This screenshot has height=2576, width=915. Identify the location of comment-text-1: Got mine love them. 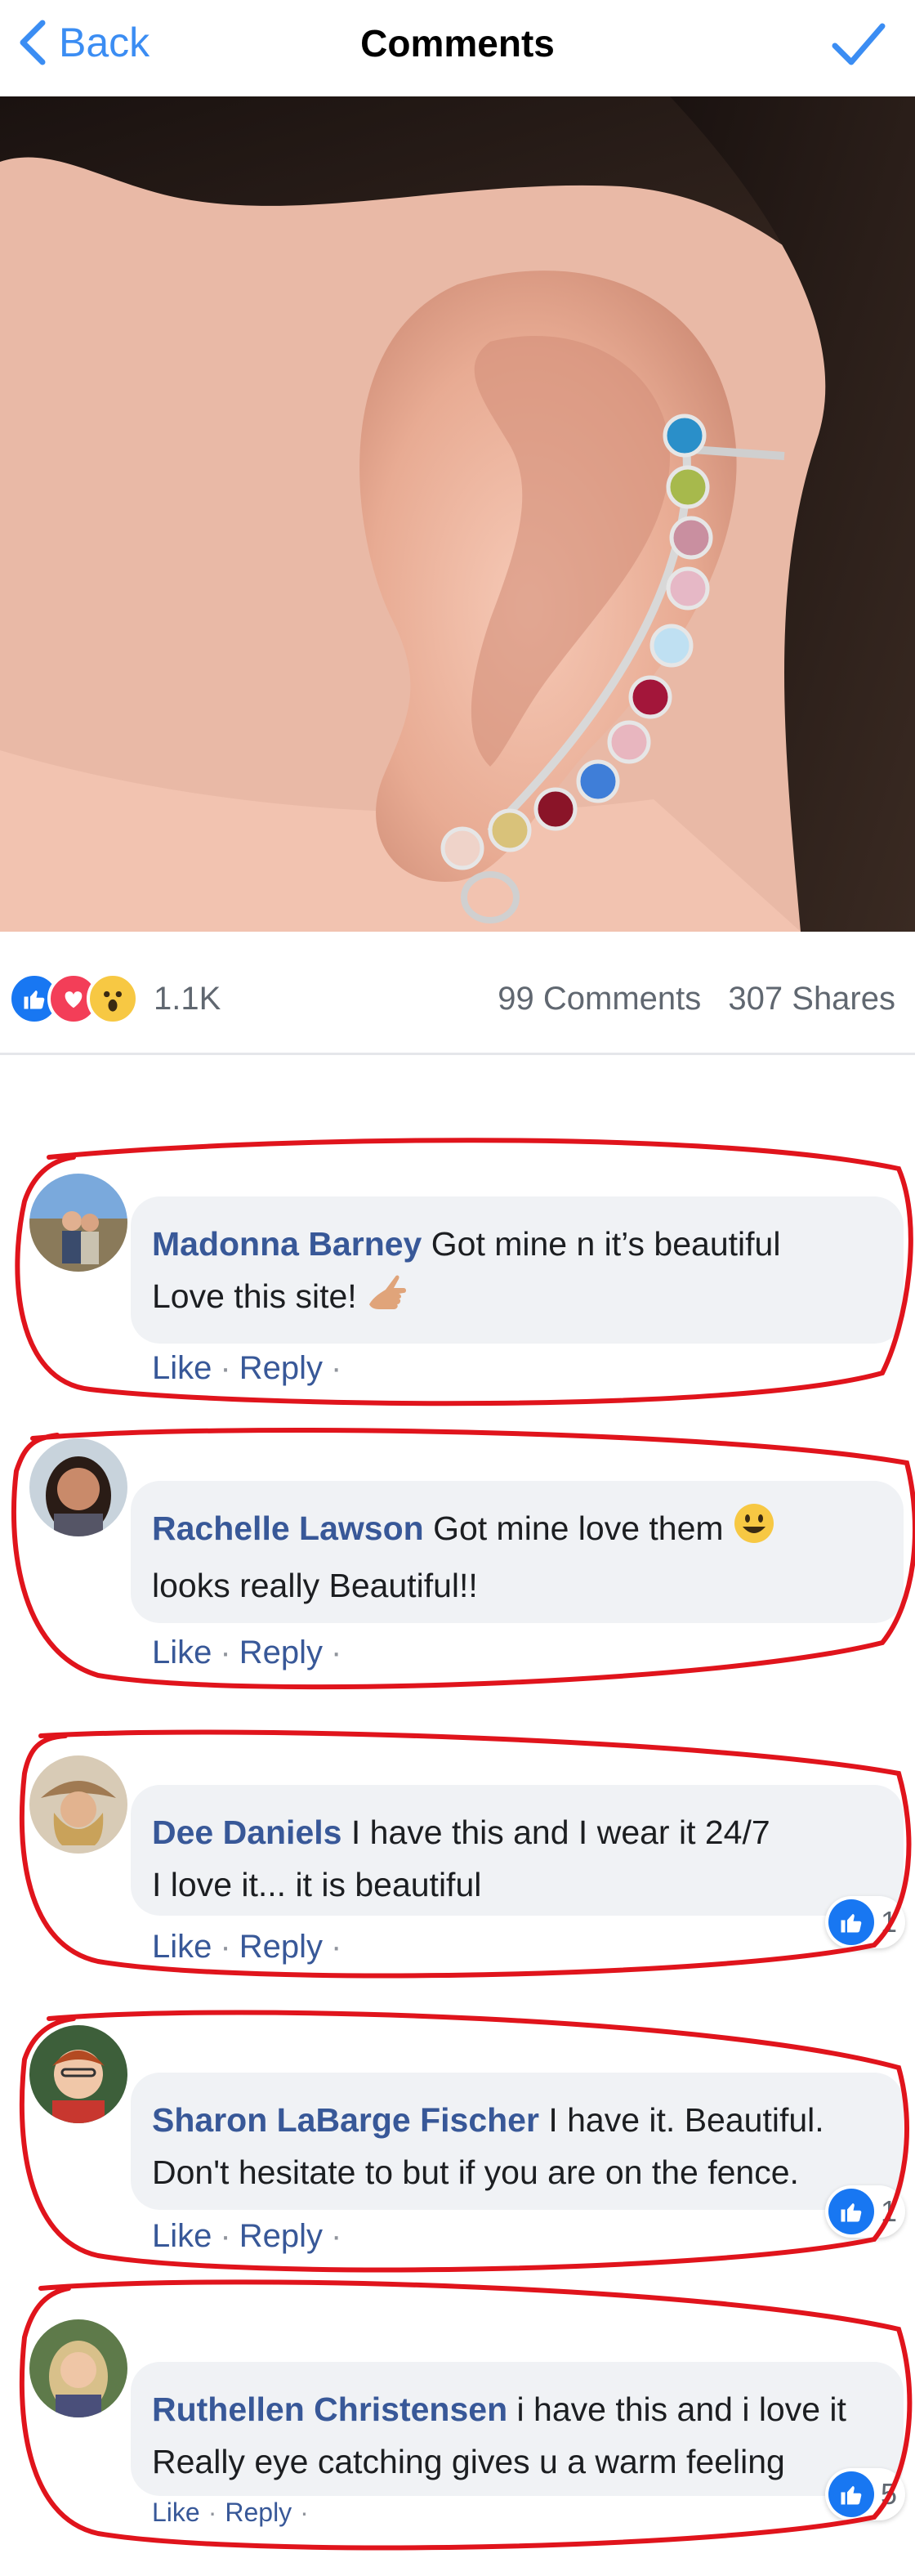
(578, 1528).